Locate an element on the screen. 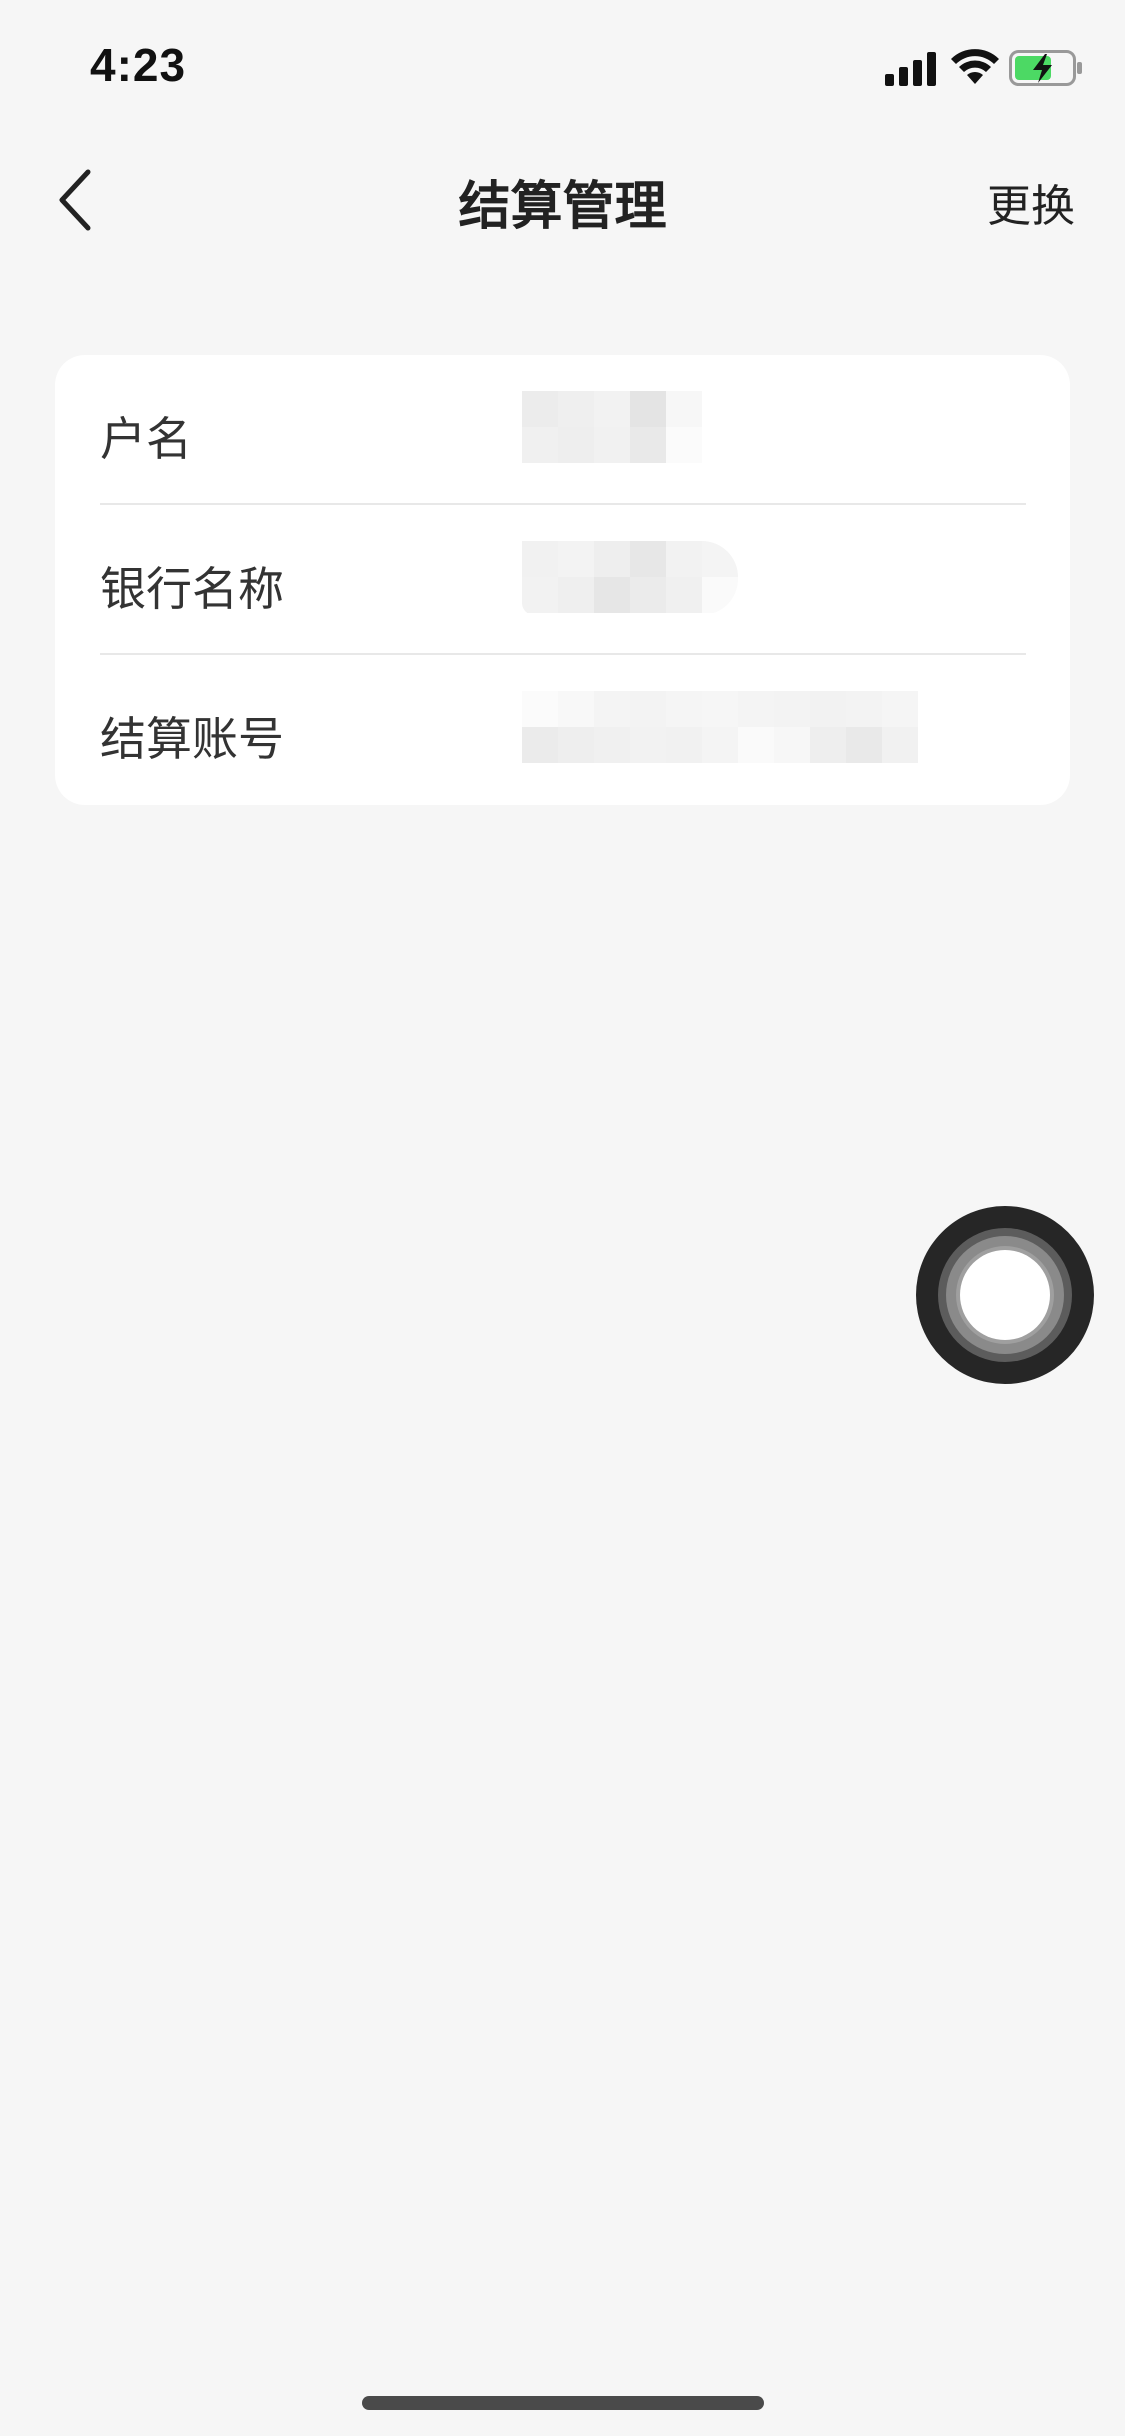  status-bar: 4:23 is located at coordinates (562, 70).